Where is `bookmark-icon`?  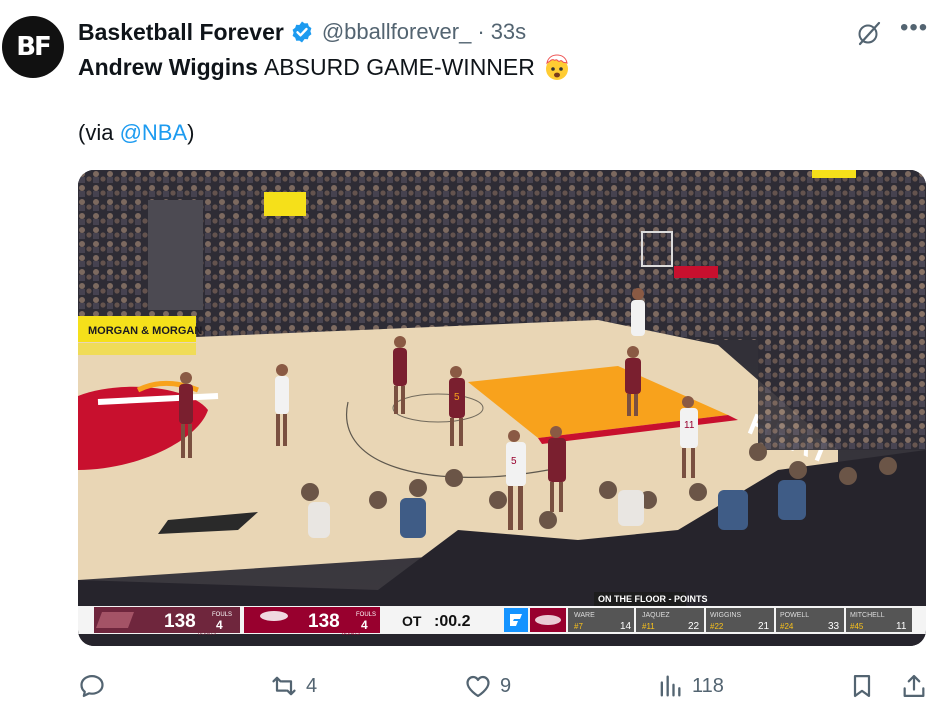
bookmark-icon is located at coordinates (862, 686).